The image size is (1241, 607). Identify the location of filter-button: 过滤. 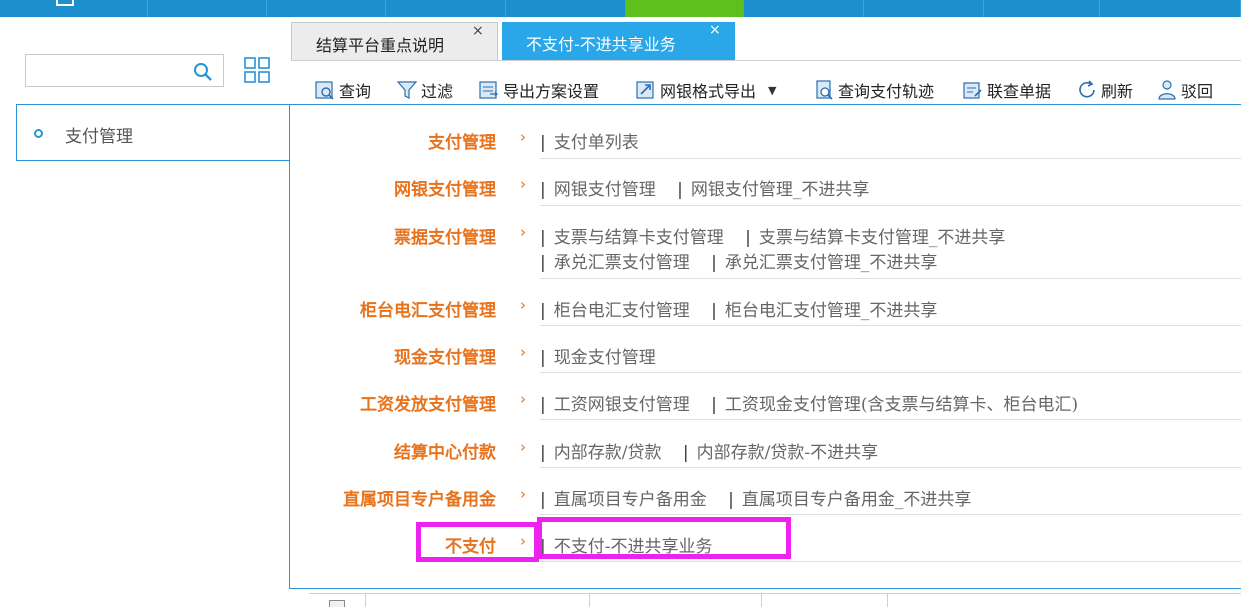
(424, 90).